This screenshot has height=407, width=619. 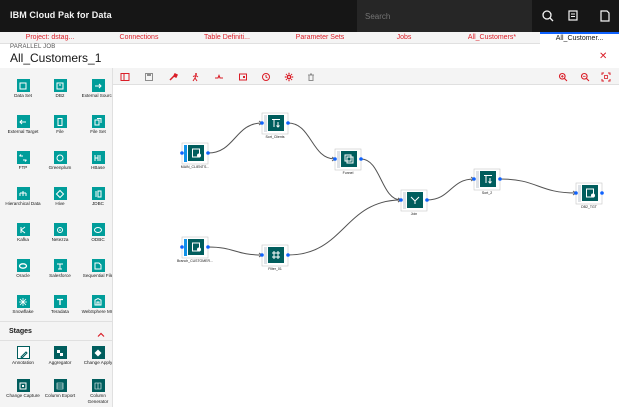 What do you see at coordinates (573, 16) in the screenshot?
I see `notifications-icon` at bounding box center [573, 16].